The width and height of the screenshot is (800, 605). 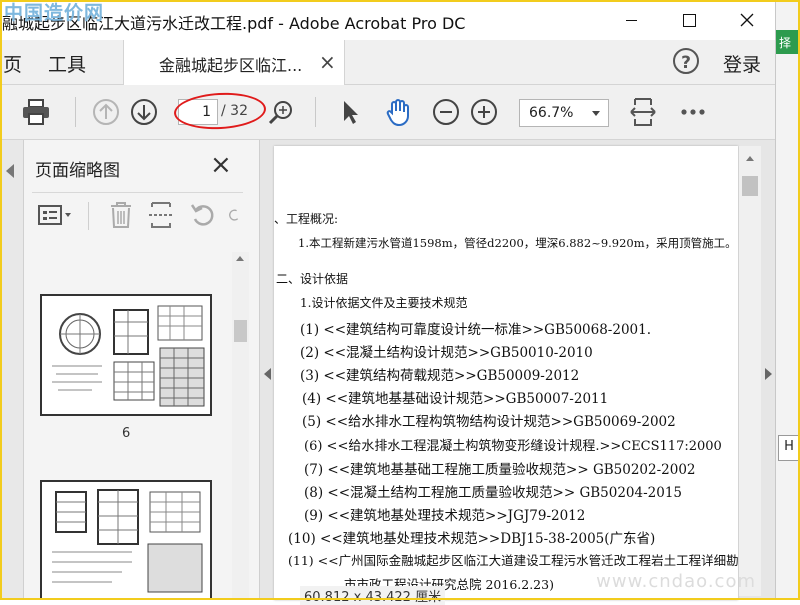 I want to click on next-page-arrow-icon, so click(x=768, y=374).